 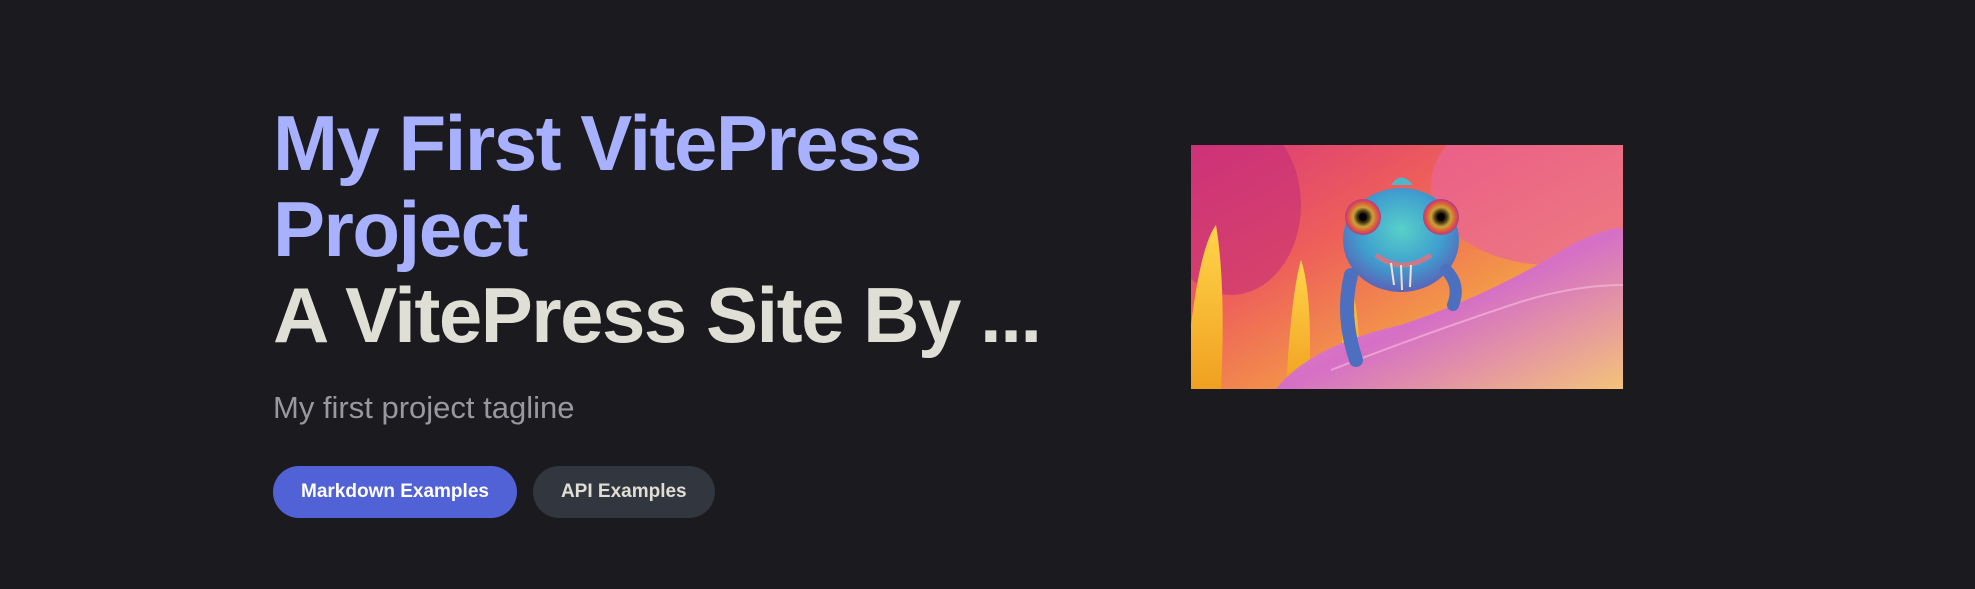 What do you see at coordinates (597, 186) in the screenshot?
I see `hero-name: My First VitePress Project` at bounding box center [597, 186].